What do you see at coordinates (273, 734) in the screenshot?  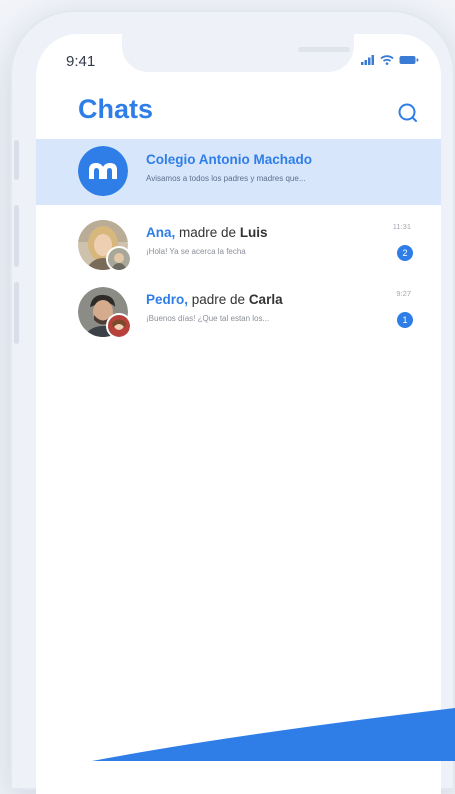 I see `decorative-wave` at bounding box center [273, 734].